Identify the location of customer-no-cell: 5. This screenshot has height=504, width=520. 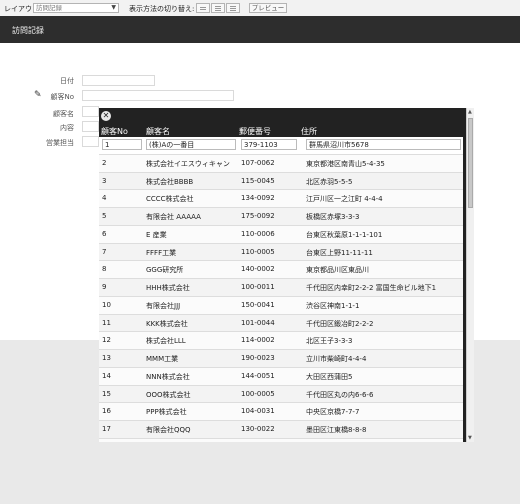
(104, 216).